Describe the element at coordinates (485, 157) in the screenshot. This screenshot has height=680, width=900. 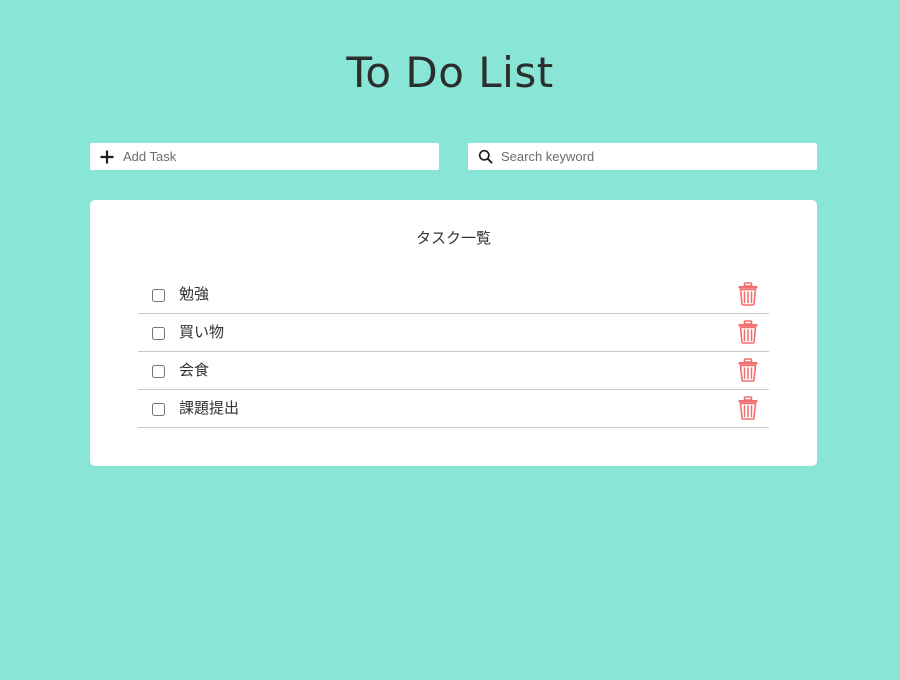
I see `search-icon` at that location.